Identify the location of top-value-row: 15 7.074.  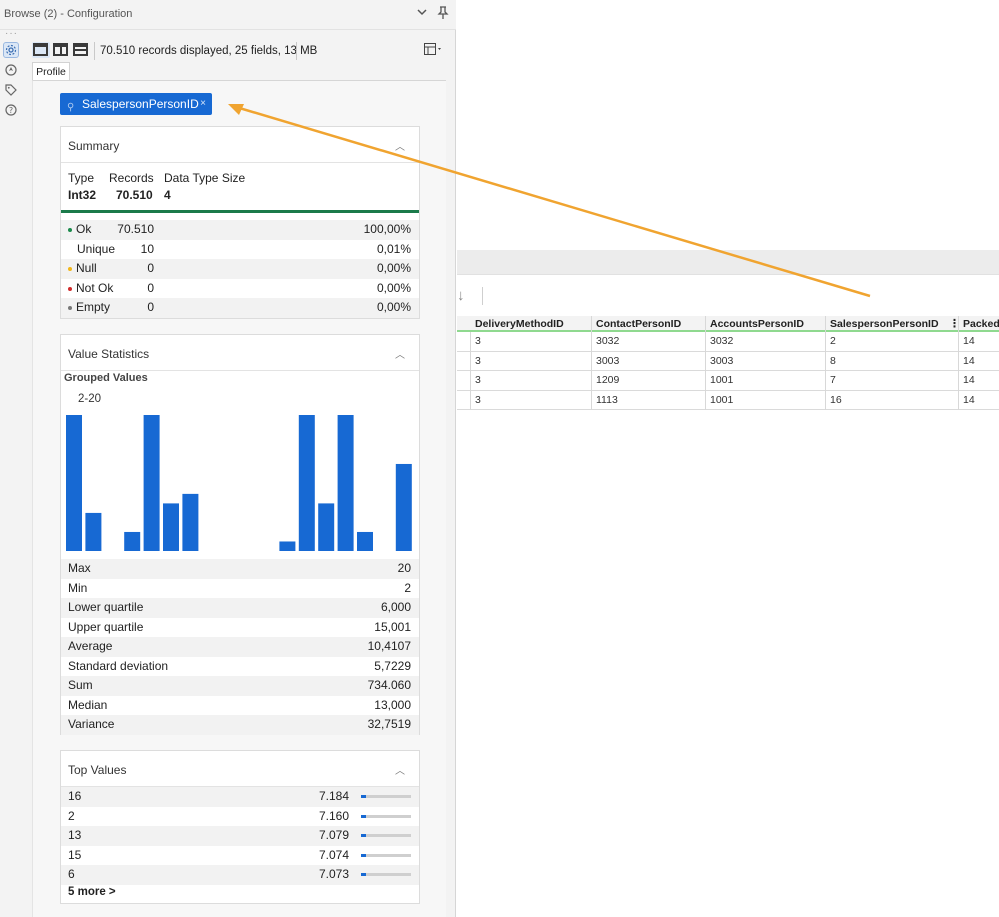
(240, 856).